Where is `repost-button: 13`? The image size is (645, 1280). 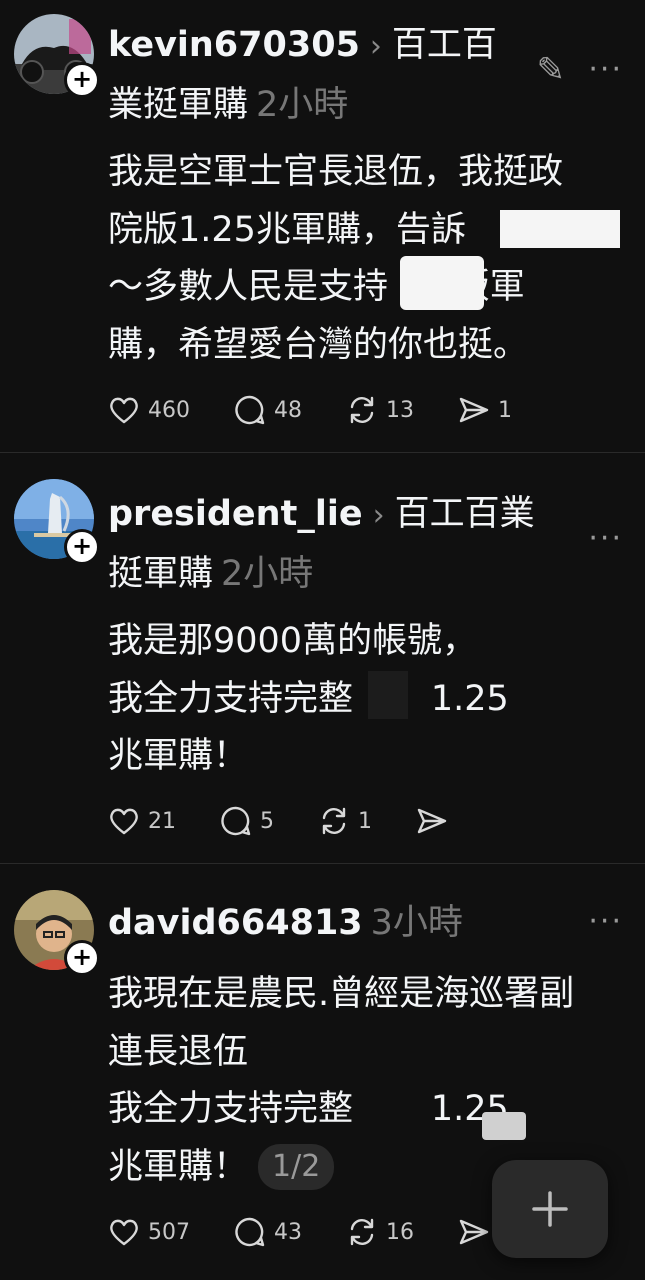 repost-button: 13 is located at coordinates (380, 410).